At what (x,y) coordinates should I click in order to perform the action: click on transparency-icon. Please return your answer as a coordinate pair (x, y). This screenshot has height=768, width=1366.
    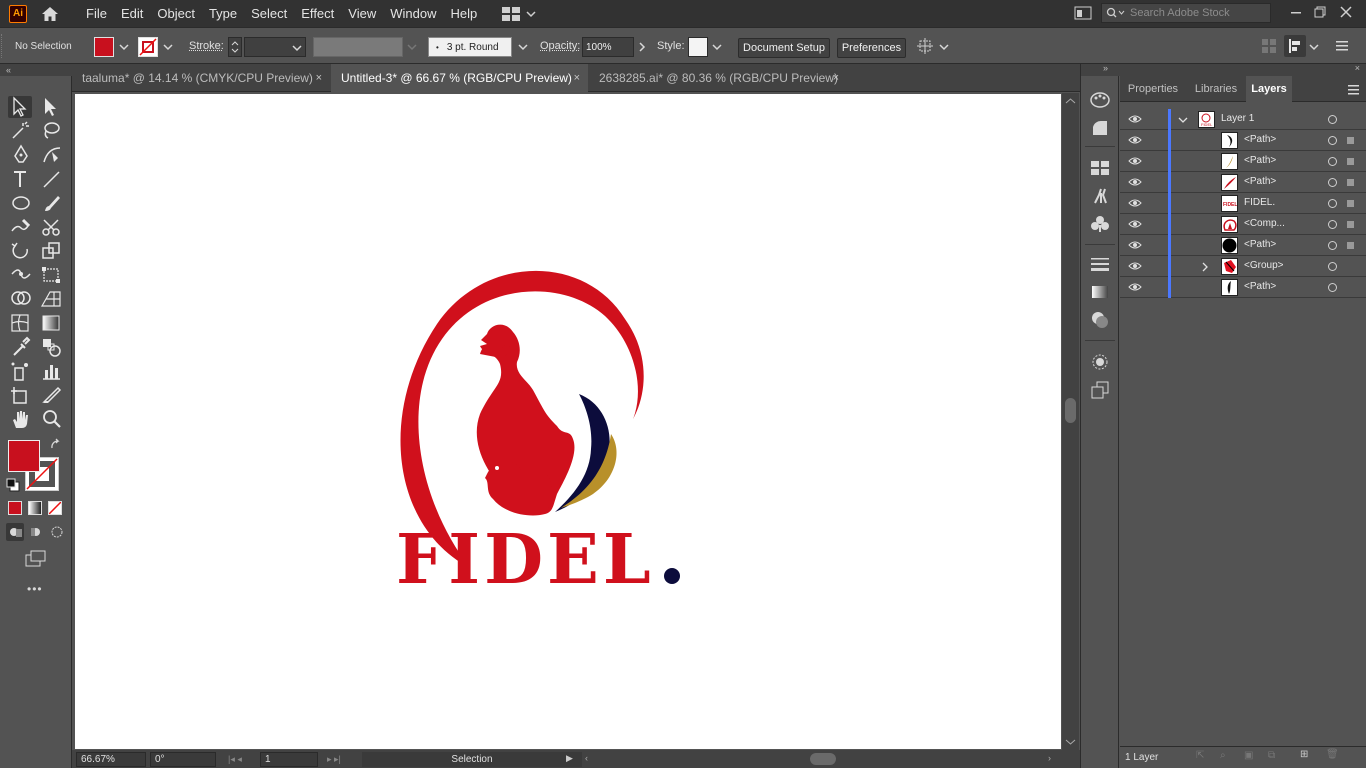
    Looking at the image, I should click on (1100, 320).